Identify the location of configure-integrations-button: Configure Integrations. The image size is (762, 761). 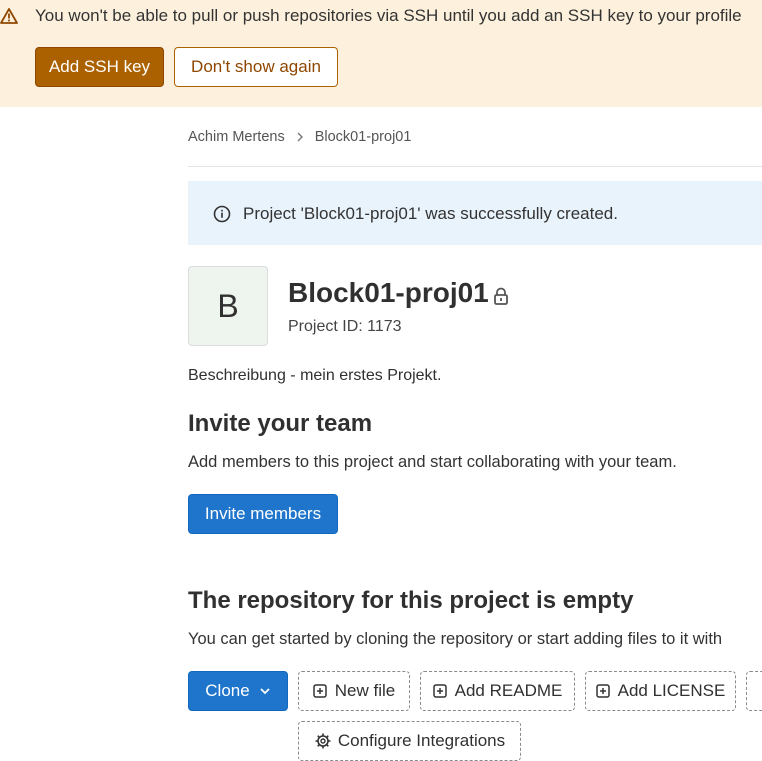
(409, 741).